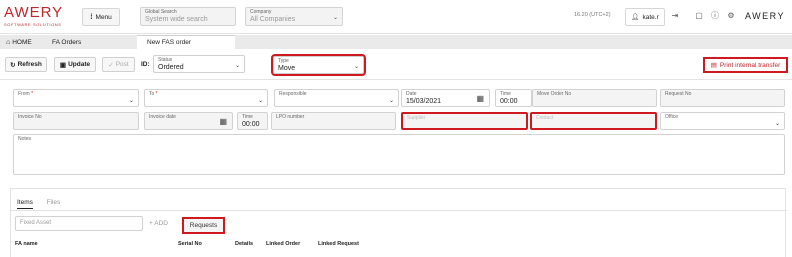  Describe the element at coordinates (122, 64) in the screenshot. I see `post-label: Post` at that location.